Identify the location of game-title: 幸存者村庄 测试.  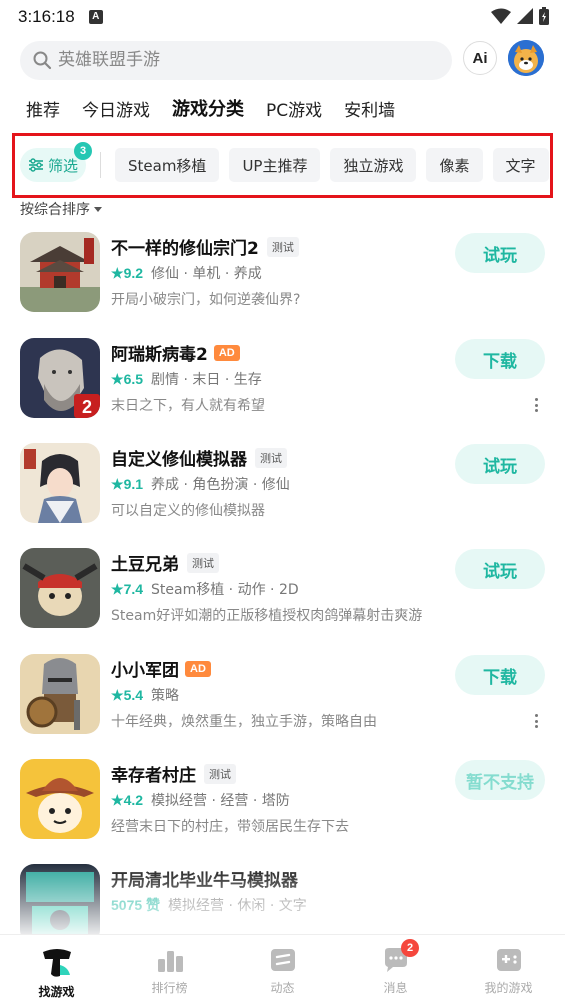
(173, 773).